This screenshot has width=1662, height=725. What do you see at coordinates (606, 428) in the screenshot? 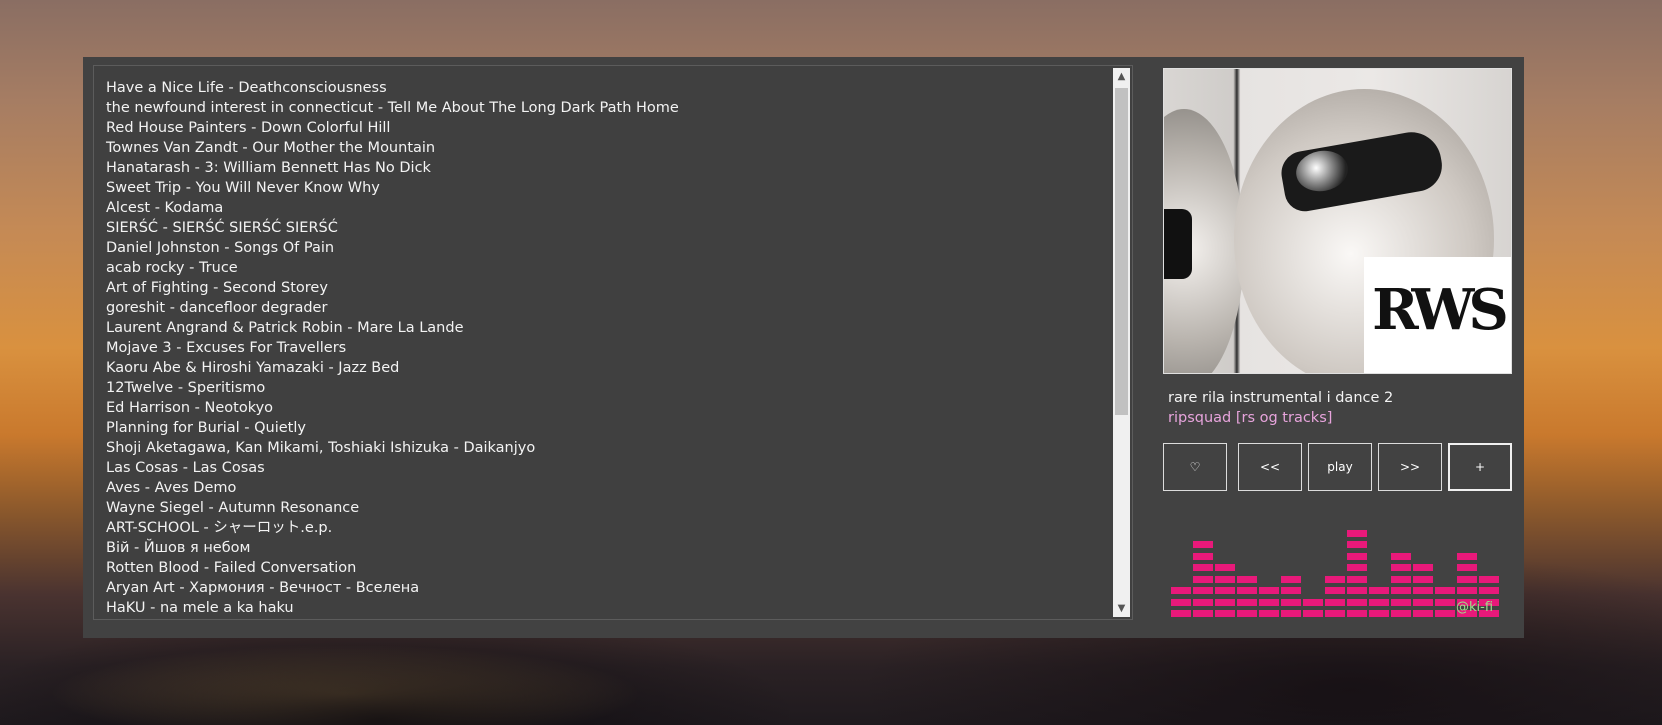
I see `track-item: Planning for Burial - Quietly` at bounding box center [606, 428].